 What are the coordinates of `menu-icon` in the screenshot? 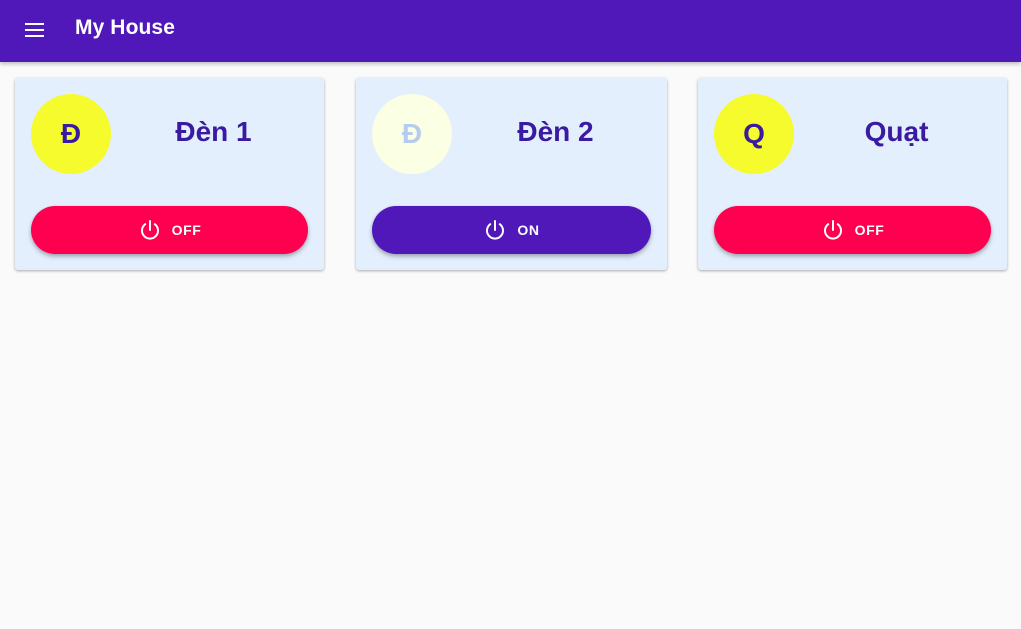 It's located at (34, 30).